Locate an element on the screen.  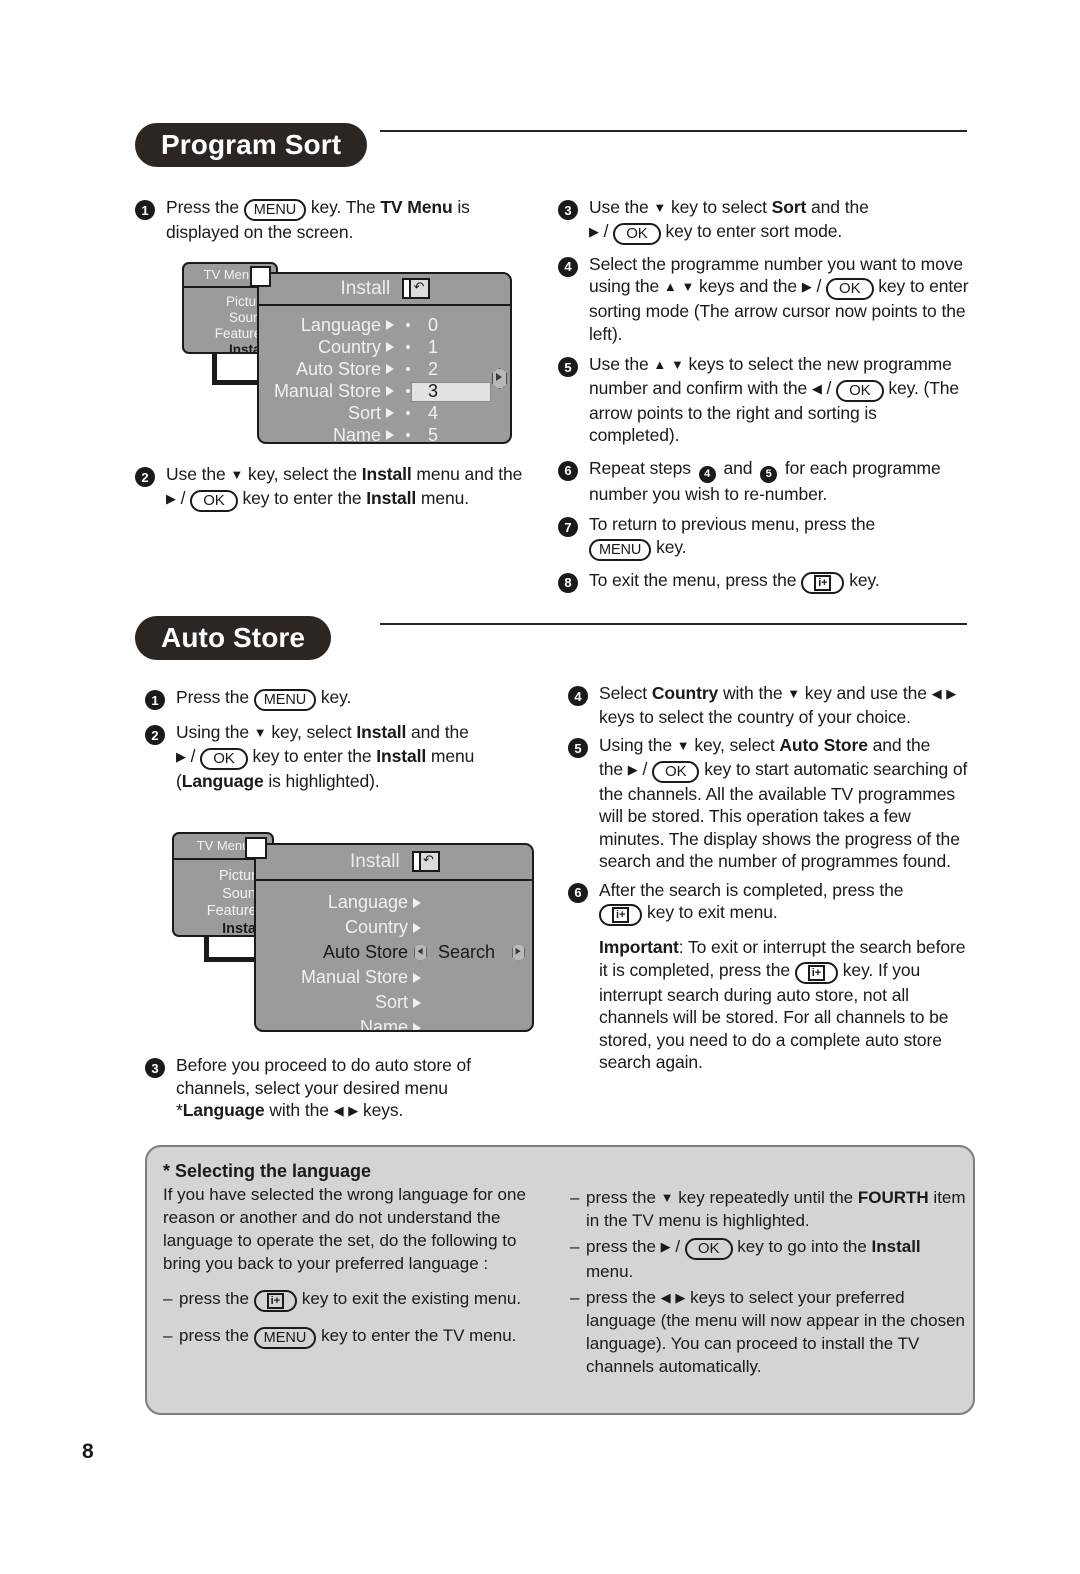
row-label: Sort is located at coordinates (391, 1002).